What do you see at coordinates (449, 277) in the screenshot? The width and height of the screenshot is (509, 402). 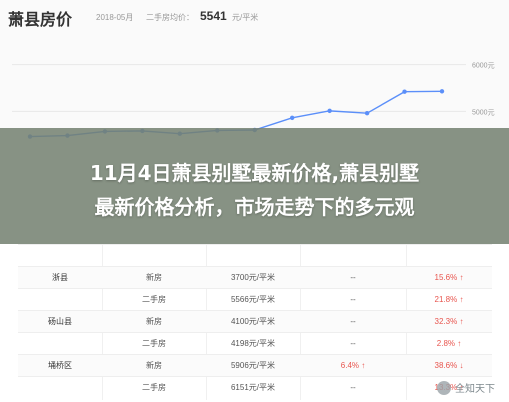 I see `change-cell: 15.6% ↑` at bounding box center [449, 277].